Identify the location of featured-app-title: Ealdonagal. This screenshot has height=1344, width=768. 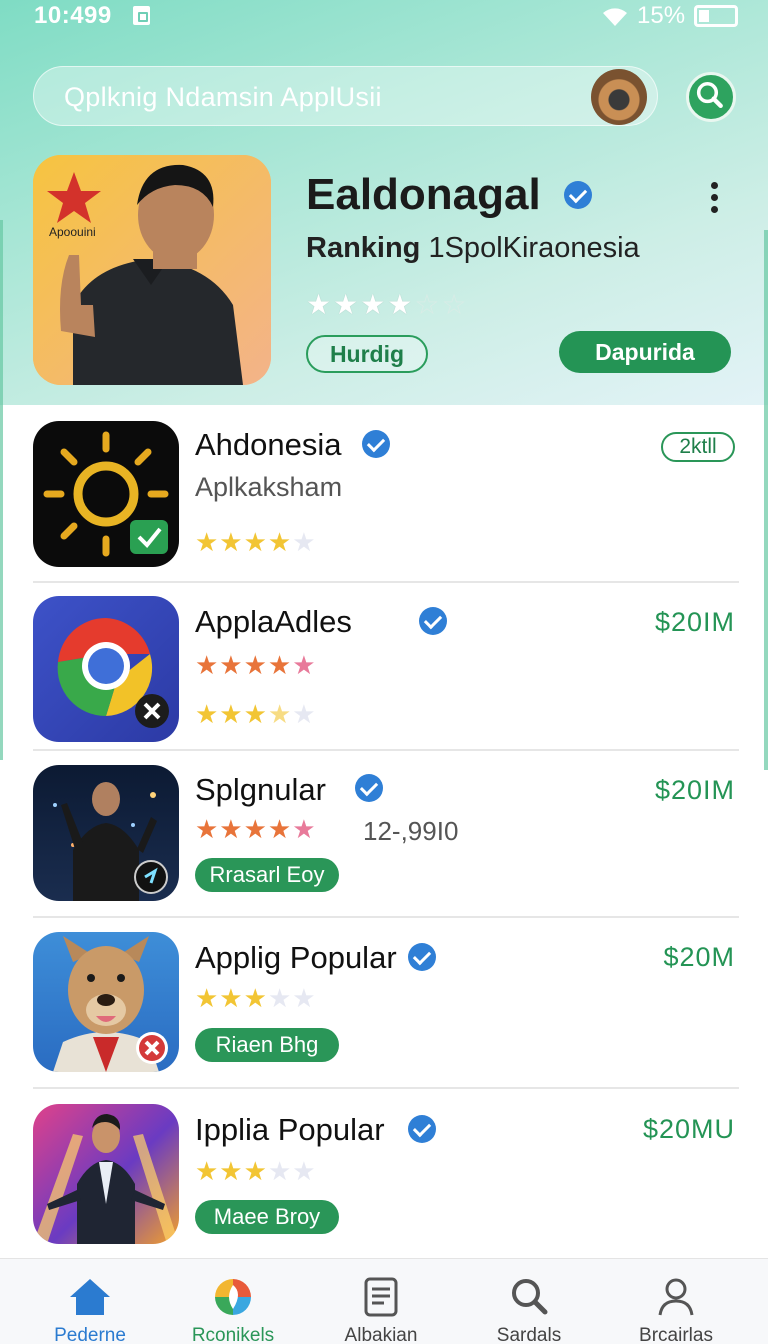
(423, 194).